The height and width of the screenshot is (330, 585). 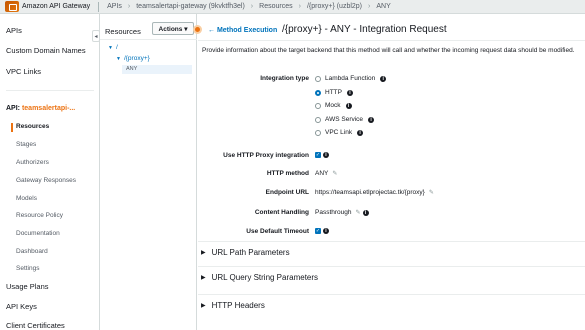 I want to click on resources-title: Resources, so click(x=123, y=31).